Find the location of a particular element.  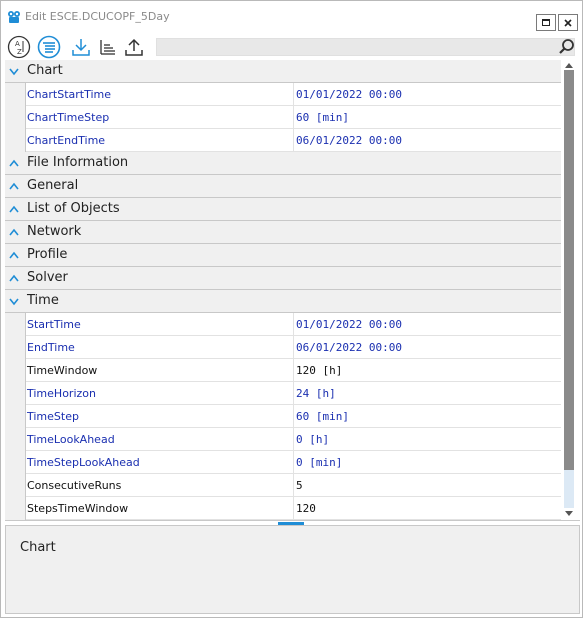

property-name: StepsTimeWindow is located at coordinates (78, 508).